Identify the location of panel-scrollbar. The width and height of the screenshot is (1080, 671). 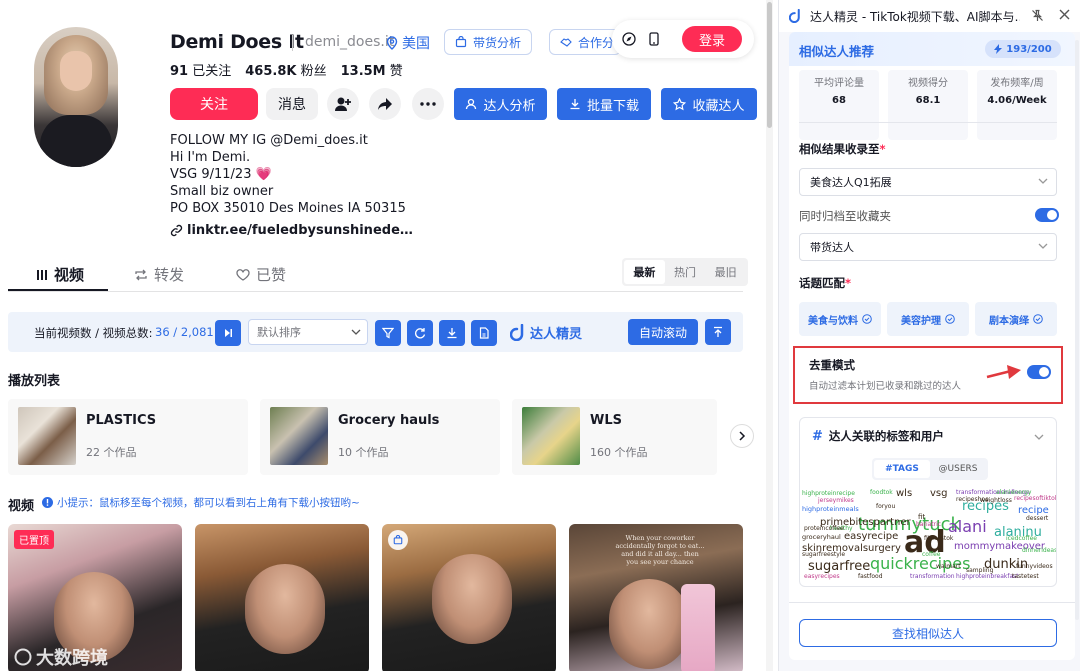
(1077, 330).